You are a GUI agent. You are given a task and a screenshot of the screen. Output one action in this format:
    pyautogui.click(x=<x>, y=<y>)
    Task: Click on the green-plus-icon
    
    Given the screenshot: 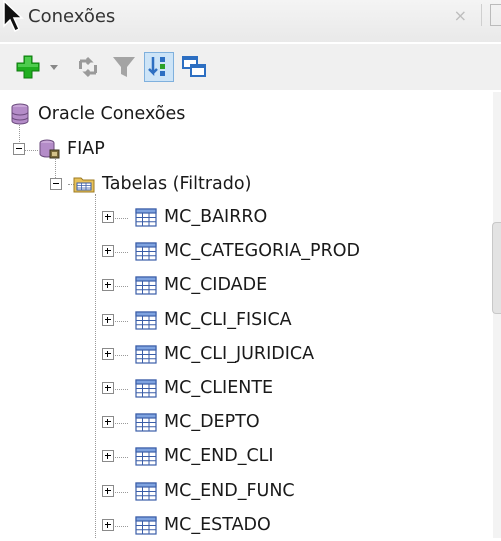 What is the action you would take?
    pyautogui.click(x=28, y=67)
    